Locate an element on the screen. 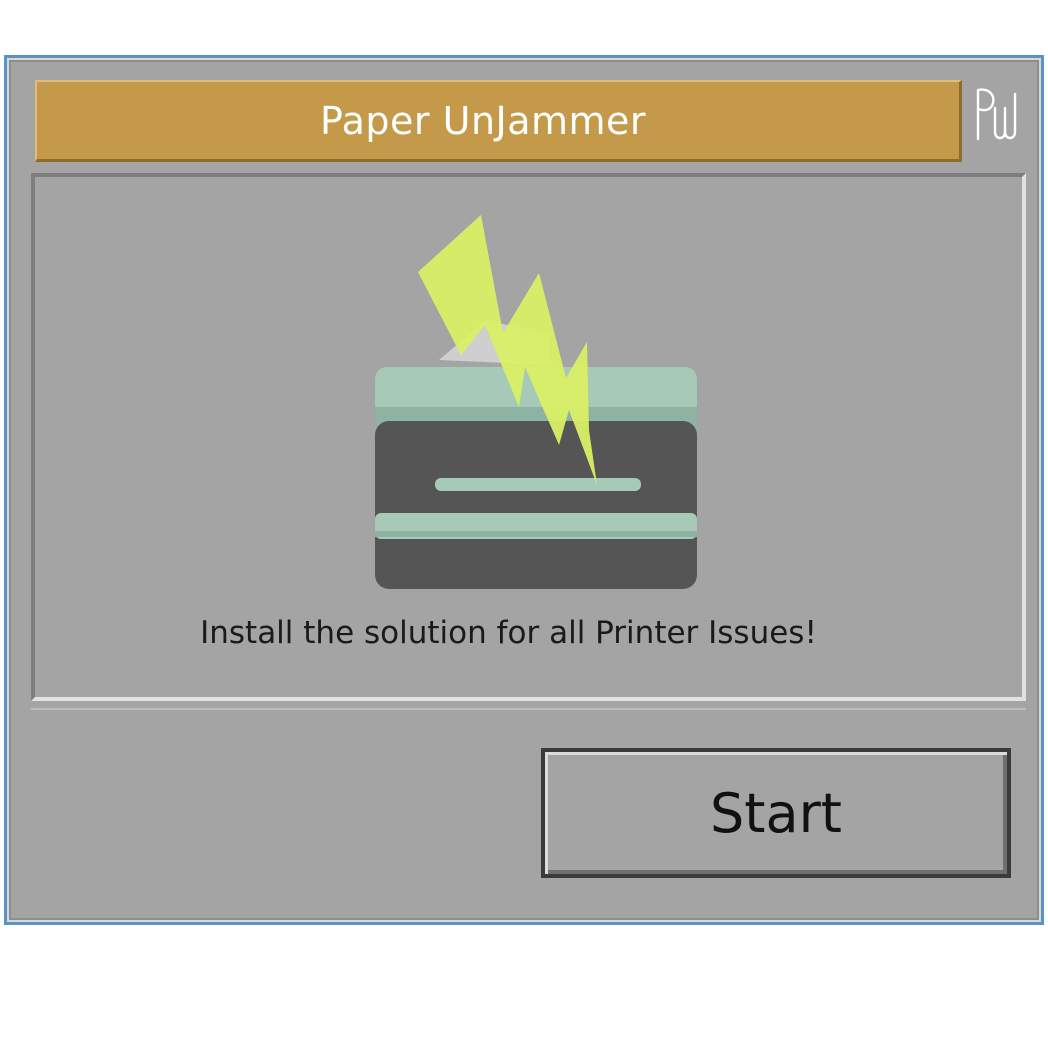 The height and width of the screenshot is (1048, 1048). start-button-label: Start is located at coordinates (776, 813).